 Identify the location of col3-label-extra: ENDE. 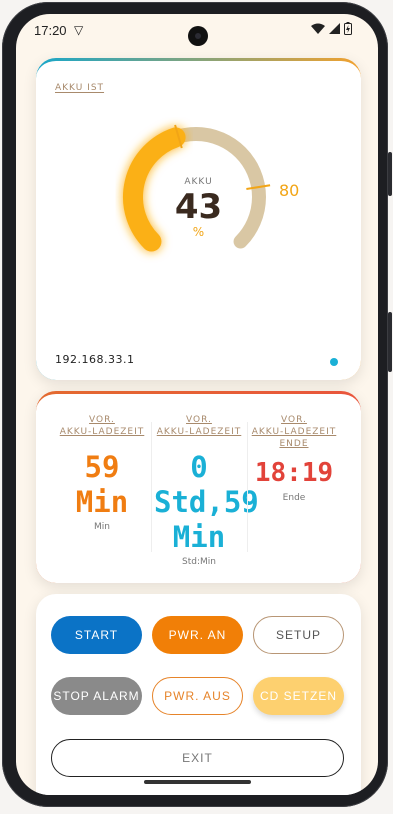
(294, 444).